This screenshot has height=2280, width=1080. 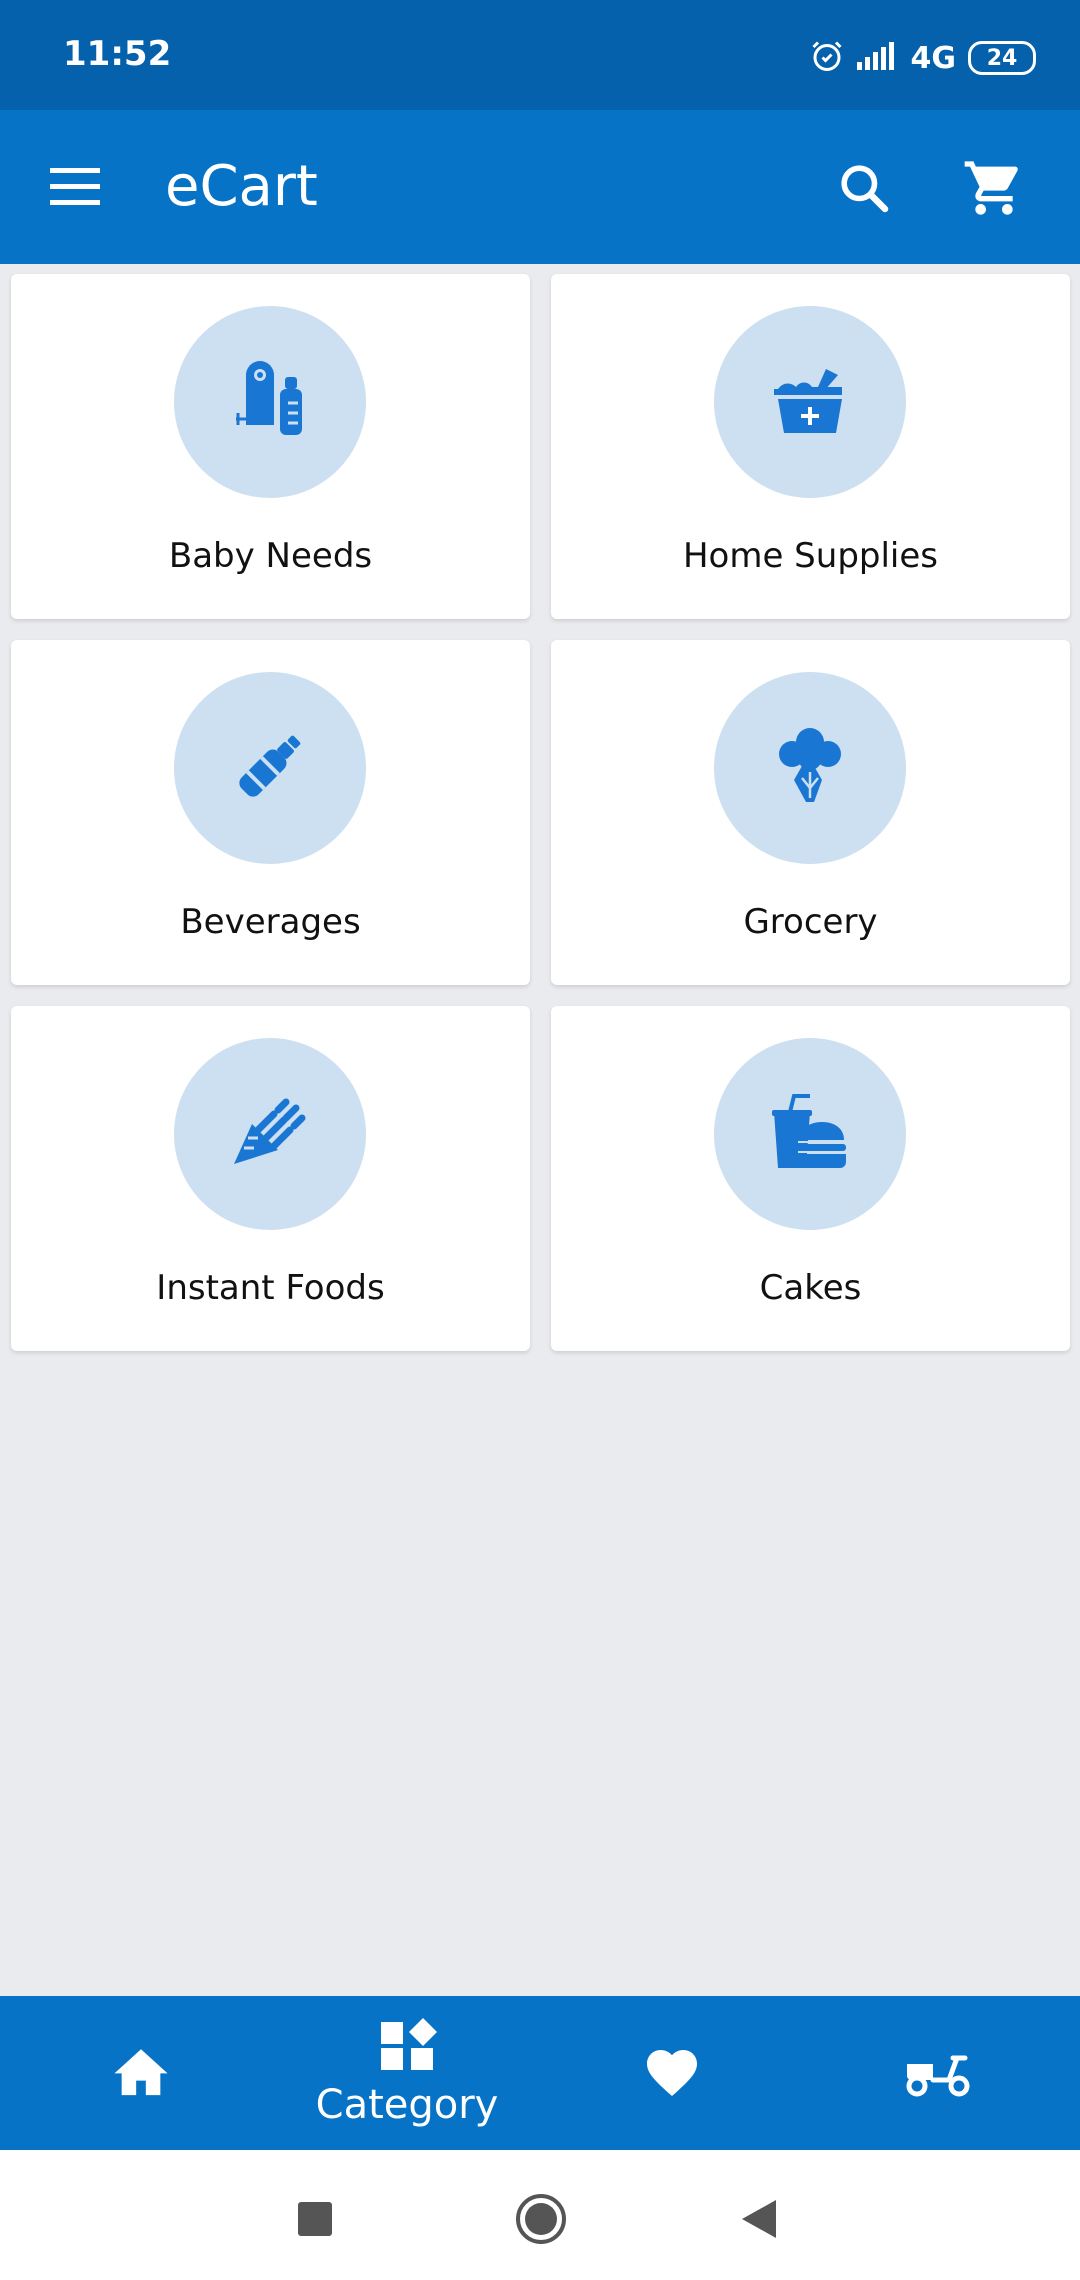 I want to click on broccoli-icon, so click(x=810, y=768).